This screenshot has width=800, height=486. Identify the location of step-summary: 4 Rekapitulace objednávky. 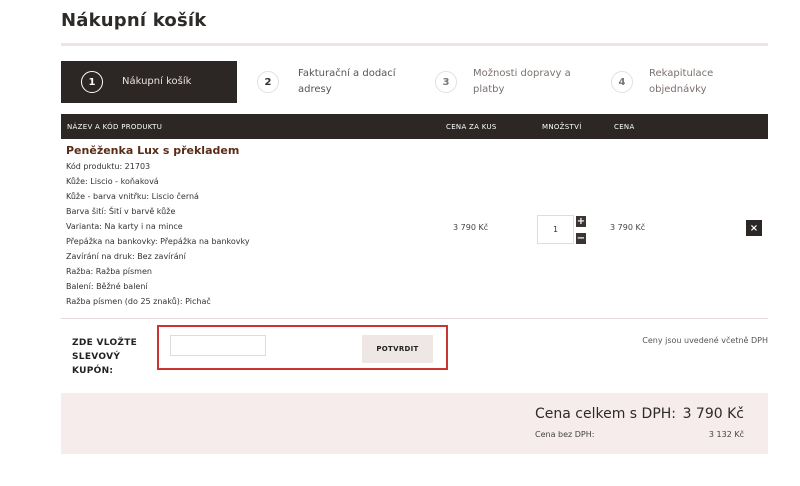
(689, 82).